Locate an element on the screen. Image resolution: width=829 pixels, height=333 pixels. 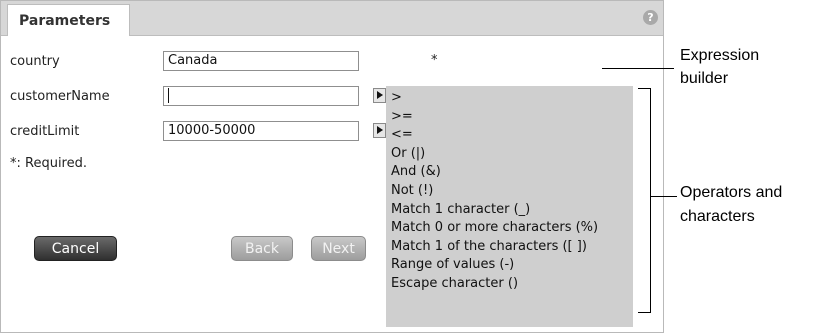
operators-bracket-vertical is located at coordinates (650, 200).